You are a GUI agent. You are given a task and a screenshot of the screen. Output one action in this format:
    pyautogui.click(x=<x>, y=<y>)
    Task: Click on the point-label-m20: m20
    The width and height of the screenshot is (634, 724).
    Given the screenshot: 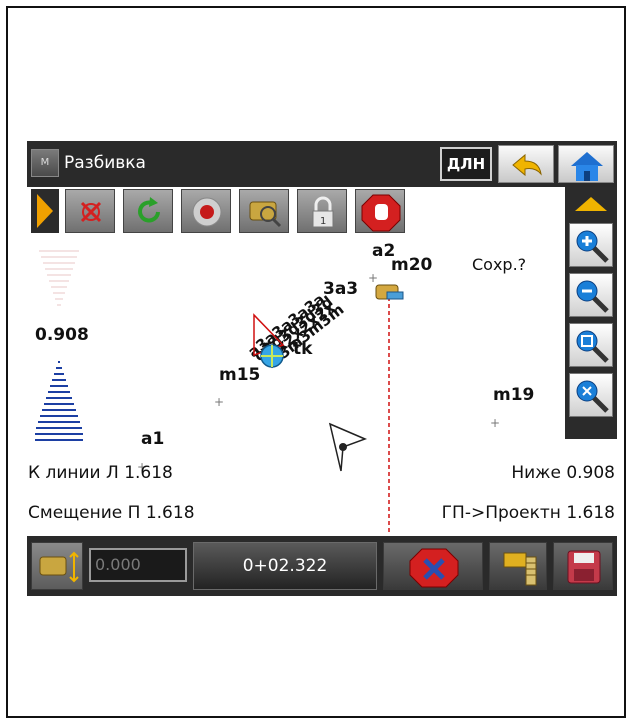 What is the action you would take?
    pyautogui.click(x=412, y=265)
    